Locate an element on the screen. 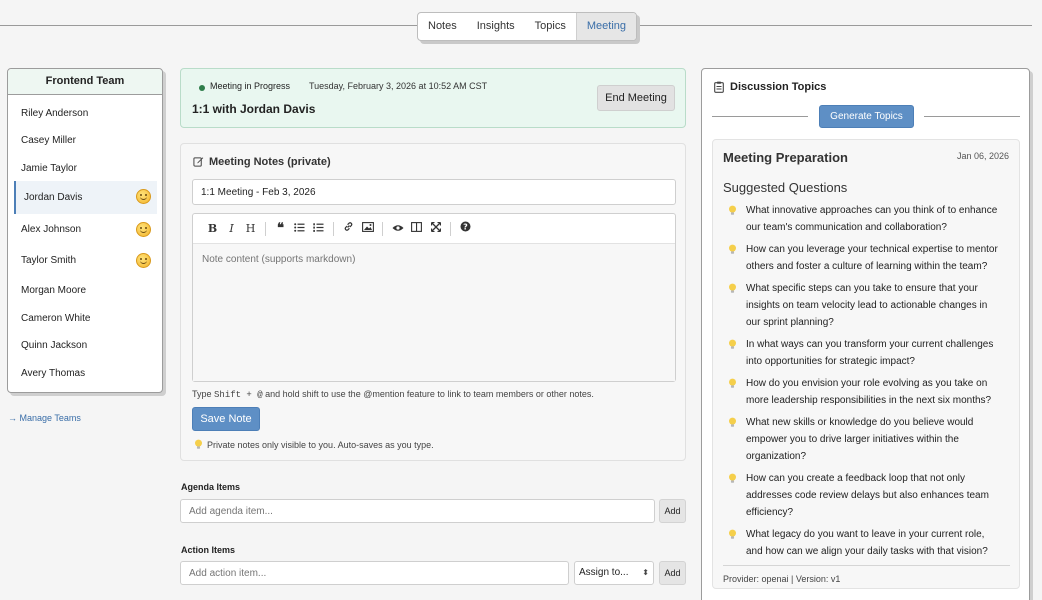 The image size is (1042, 600). team-member-item: Taylor Smith is located at coordinates (85, 261).